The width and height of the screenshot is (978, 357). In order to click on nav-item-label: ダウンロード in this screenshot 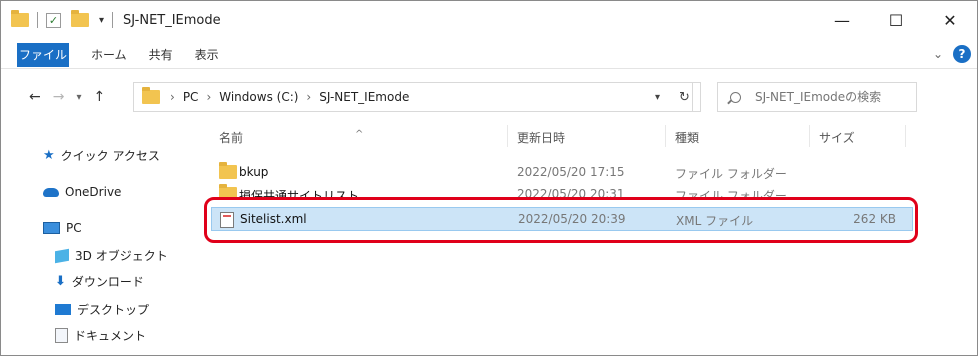, I will do `click(107, 282)`.